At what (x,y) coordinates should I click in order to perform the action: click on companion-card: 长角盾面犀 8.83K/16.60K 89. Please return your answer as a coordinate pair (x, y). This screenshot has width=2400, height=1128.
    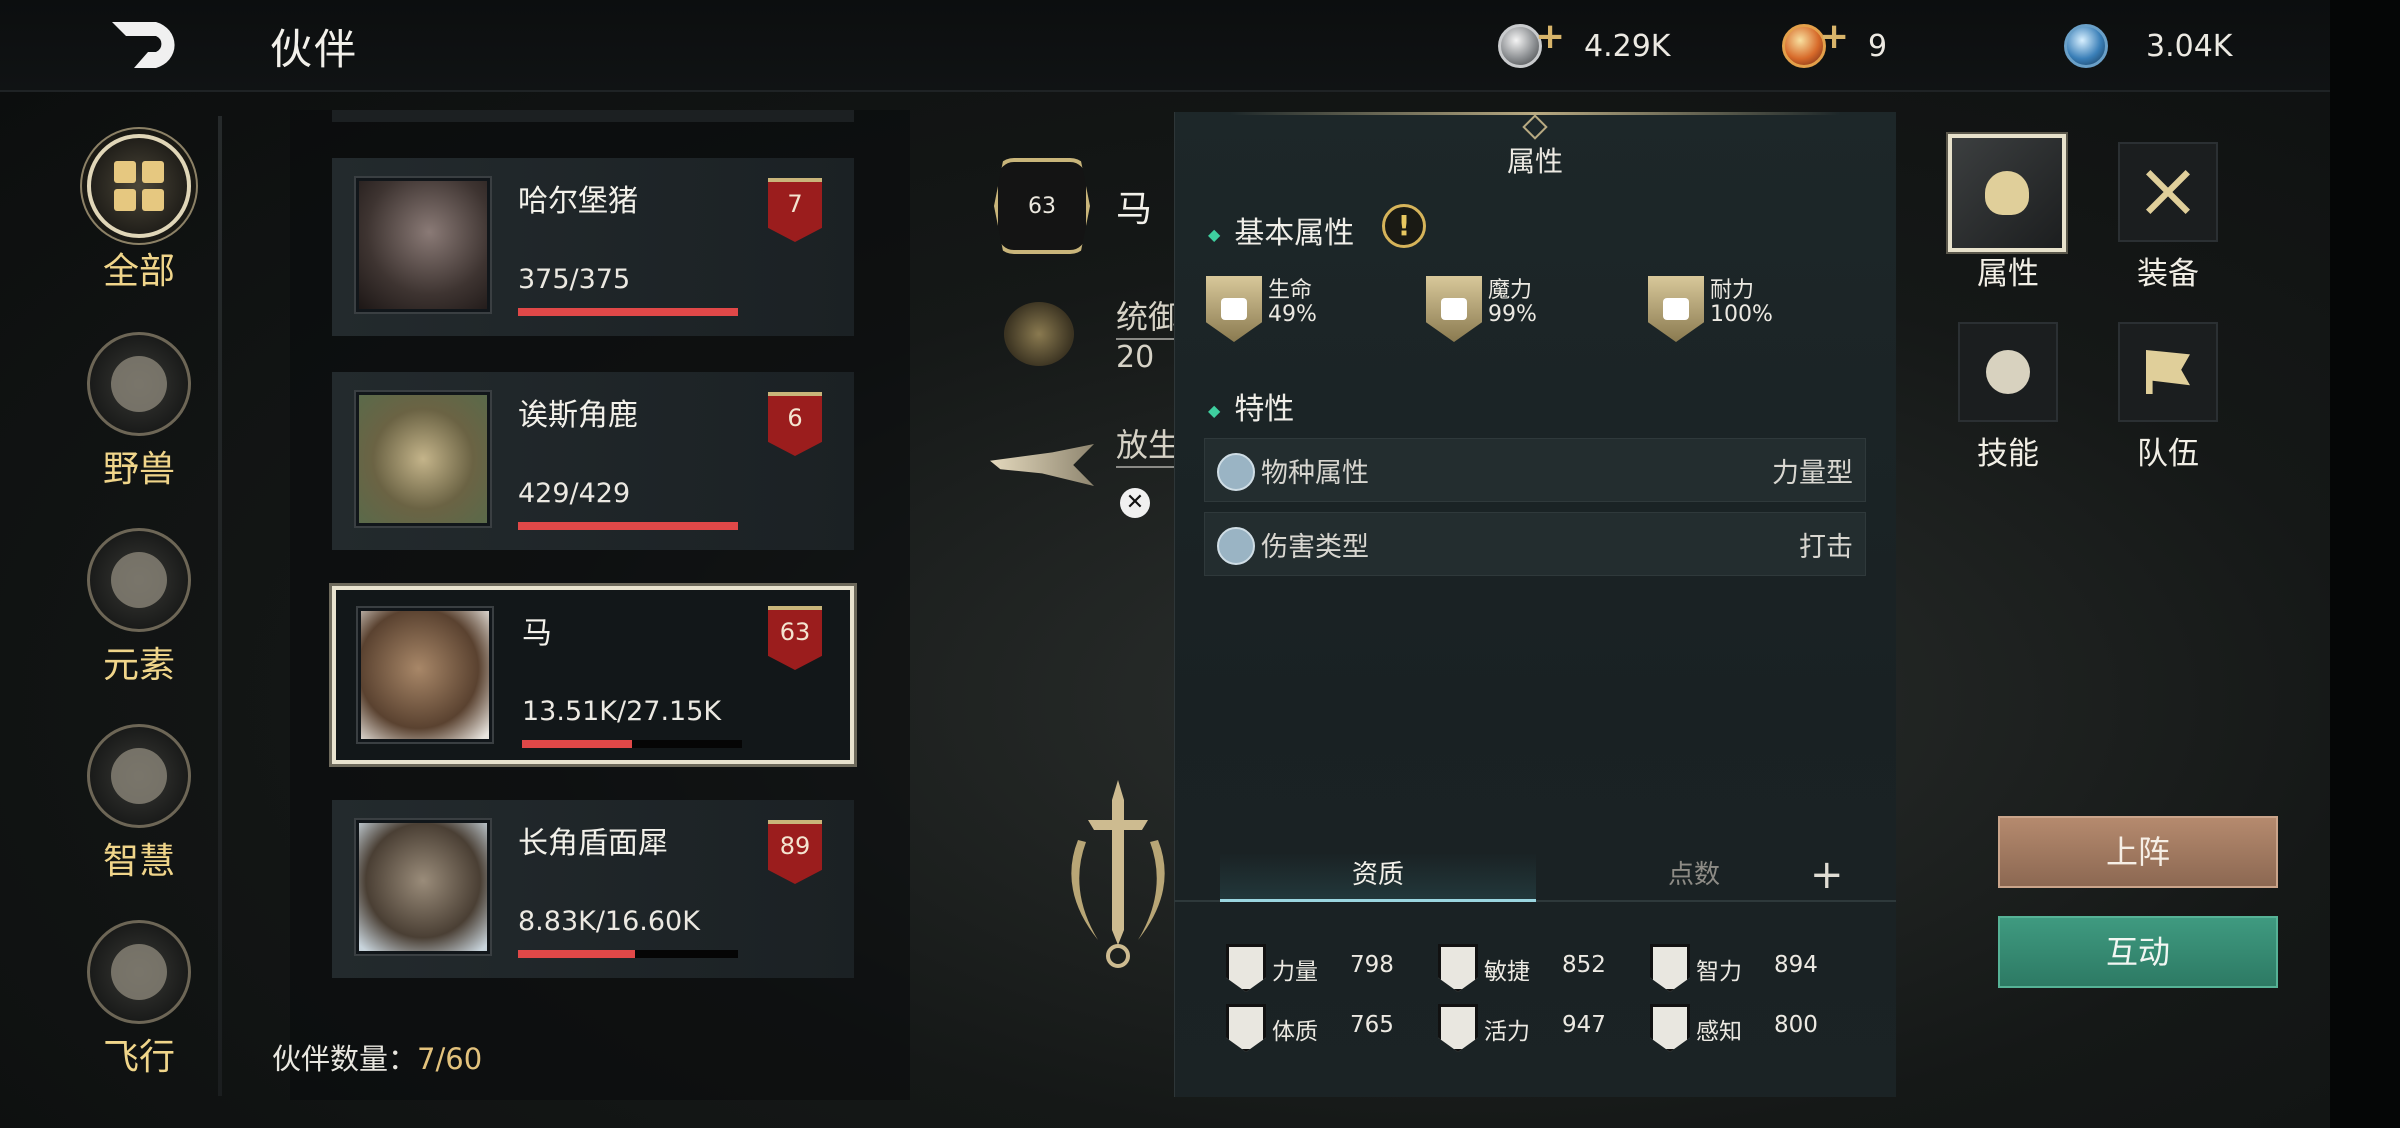
    Looking at the image, I should click on (593, 889).